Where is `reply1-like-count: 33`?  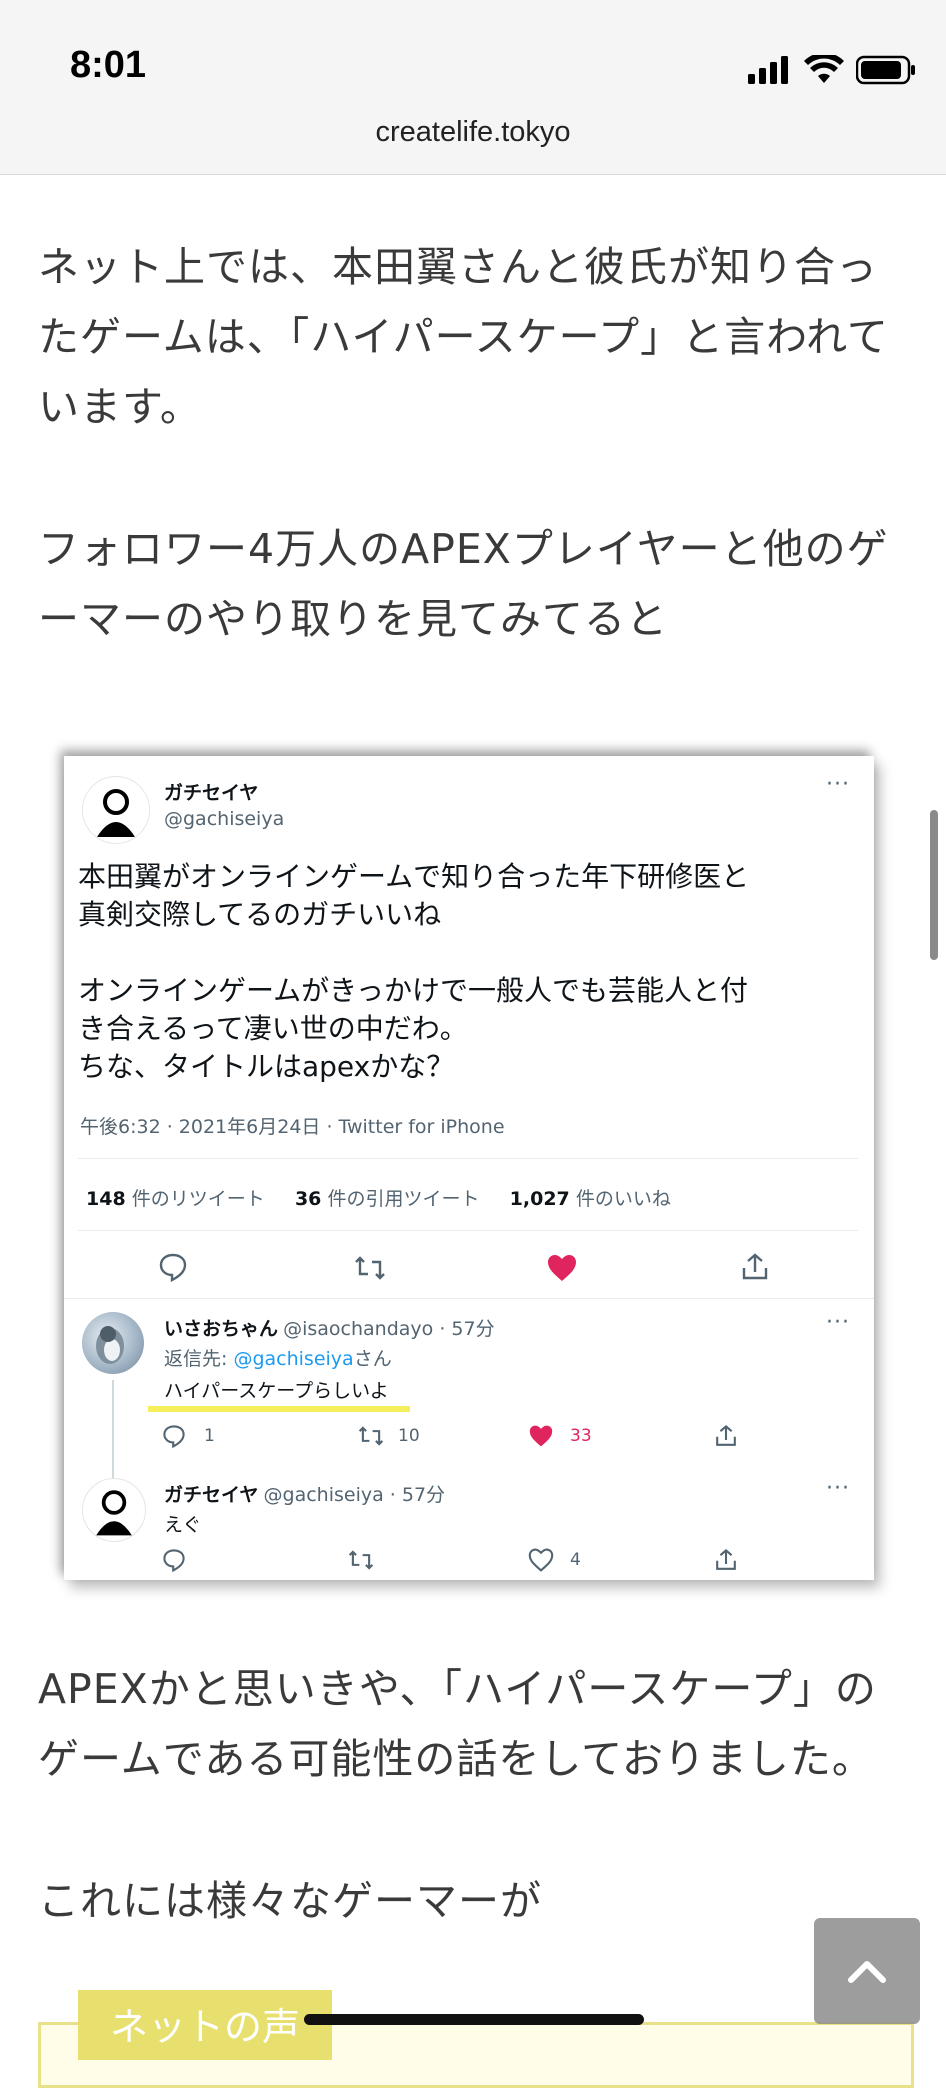
reply1-like-count: 33 is located at coordinates (581, 1436).